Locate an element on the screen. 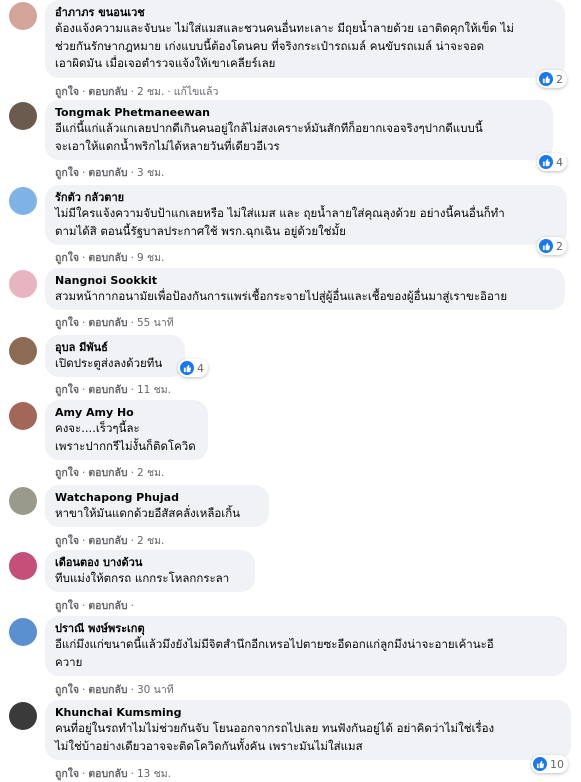  commenter-name: Amy Amy Ho is located at coordinates (126, 412).